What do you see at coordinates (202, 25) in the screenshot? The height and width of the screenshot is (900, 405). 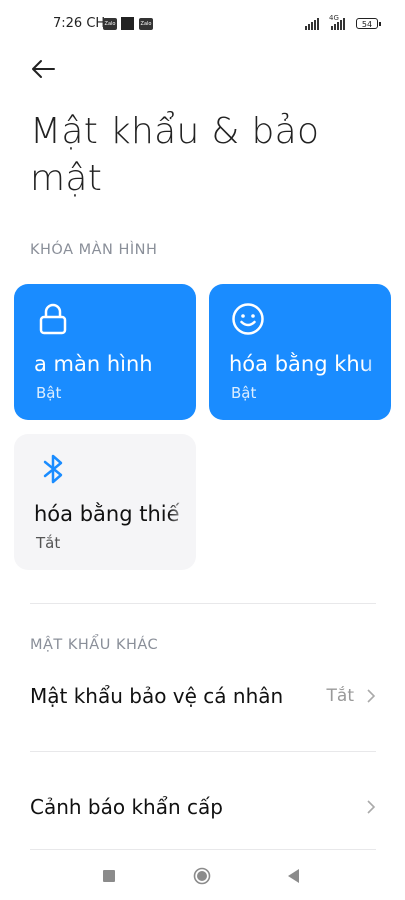 I see `status-bar: 7:26 CH Zalo Zalo 4G 54` at bounding box center [202, 25].